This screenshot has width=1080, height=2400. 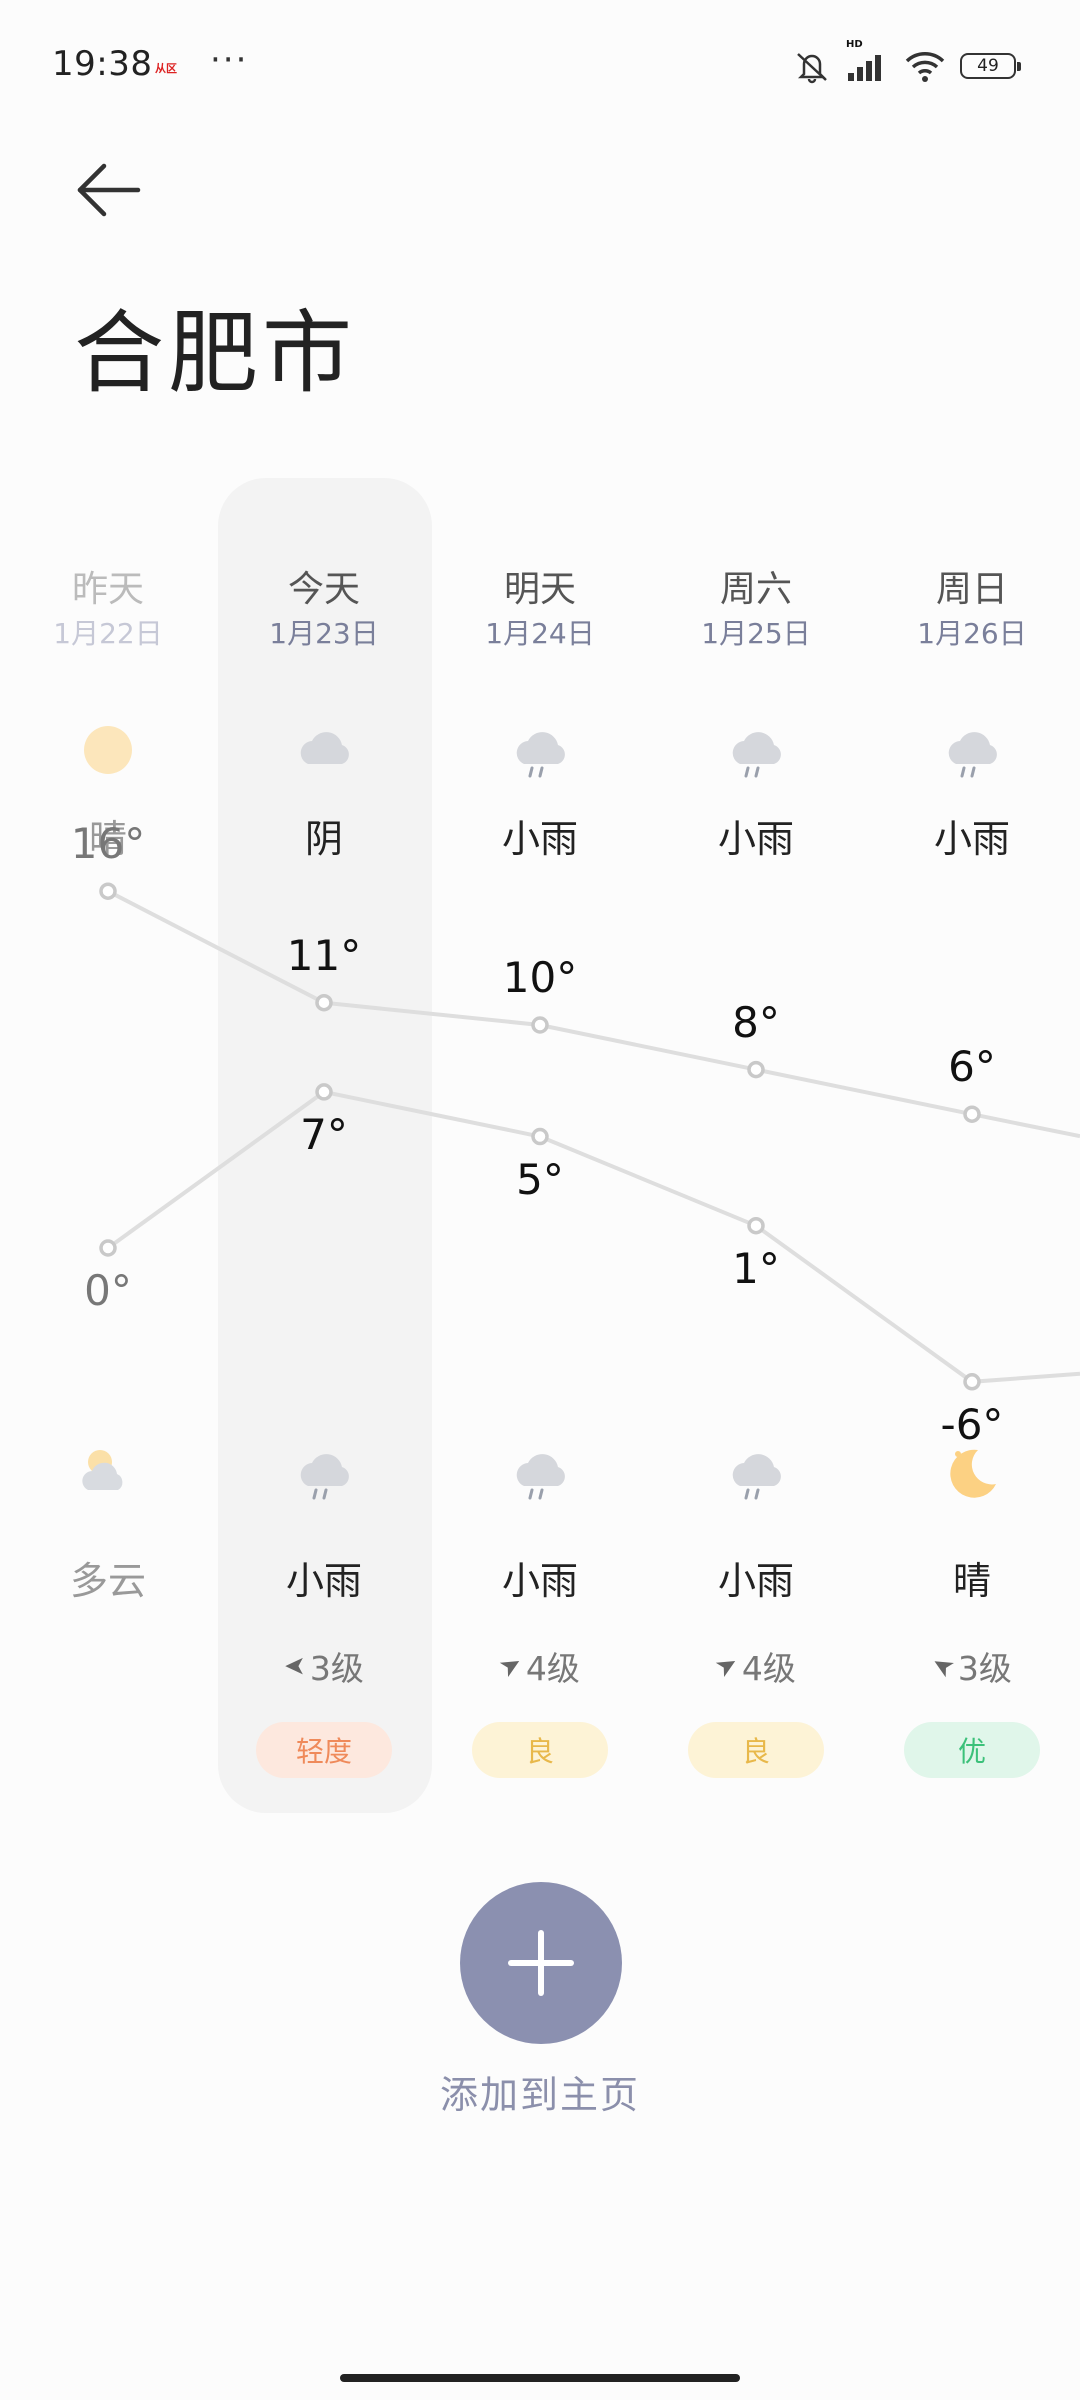 I want to click on low-temp-label: 5°, so click(x=540, y=1179).